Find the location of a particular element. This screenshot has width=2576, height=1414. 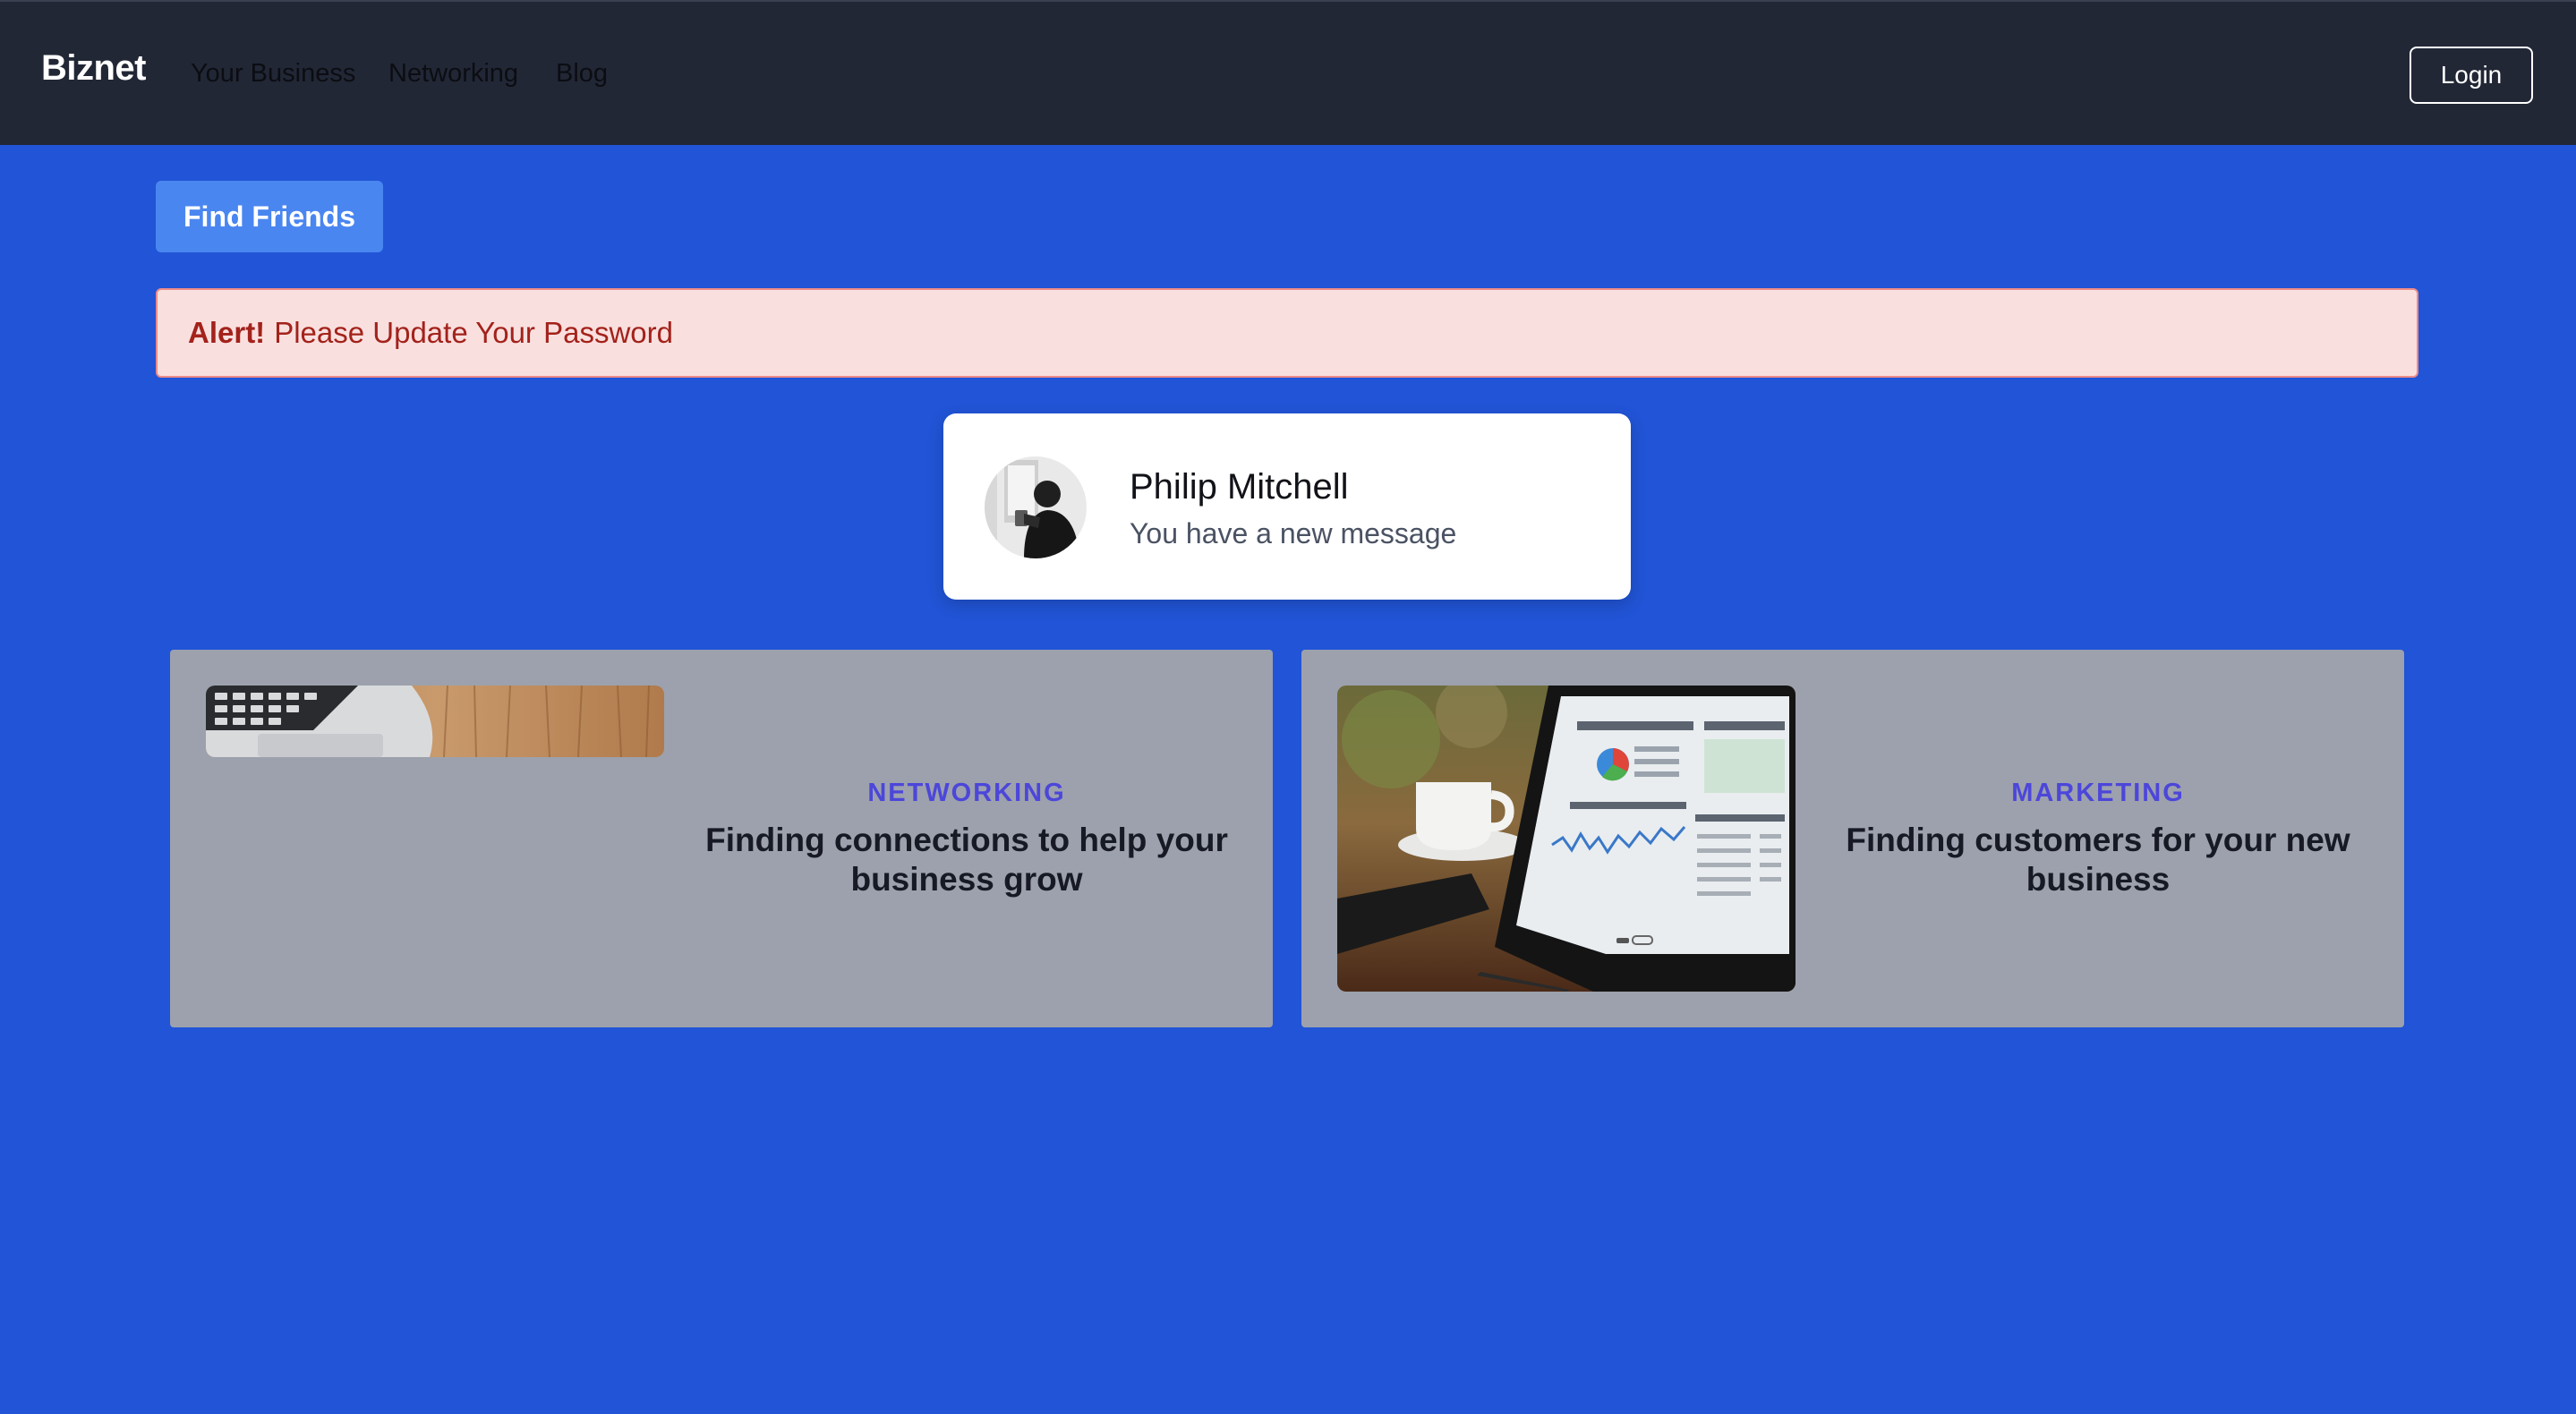

notification-sender-name: Philip Mitchell is located at coordinates (1239, 487).